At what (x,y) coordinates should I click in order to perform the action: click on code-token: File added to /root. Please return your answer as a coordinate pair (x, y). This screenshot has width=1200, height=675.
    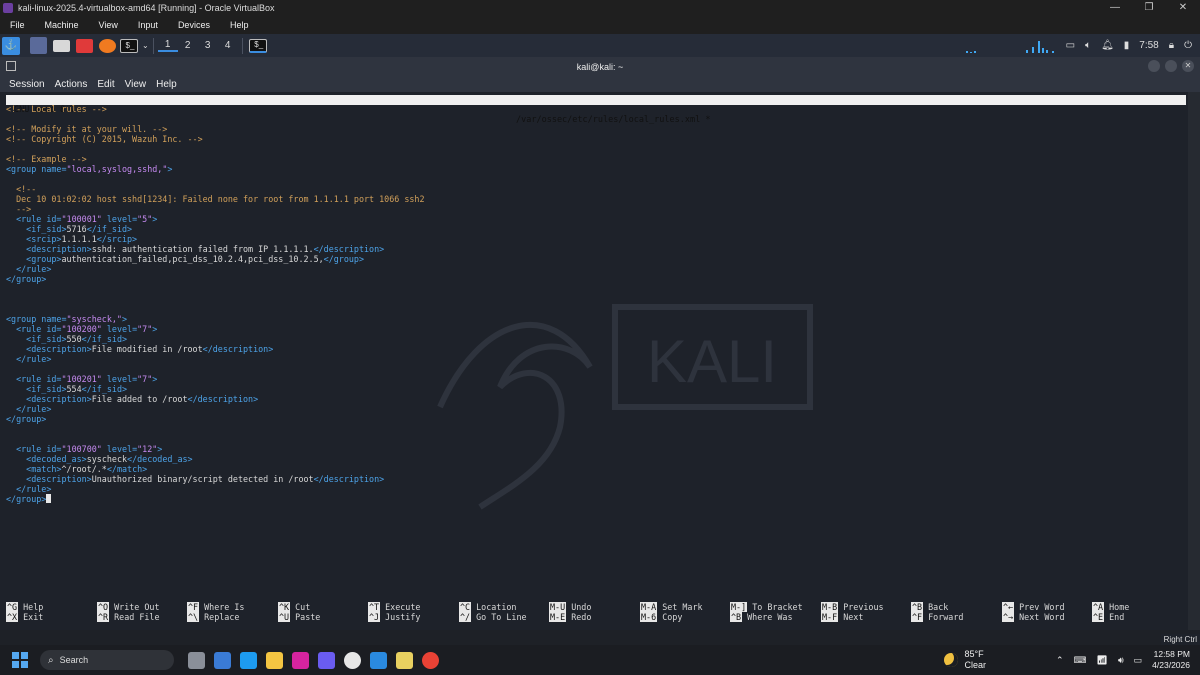
    Looking at the image, I should click on (139, 399).